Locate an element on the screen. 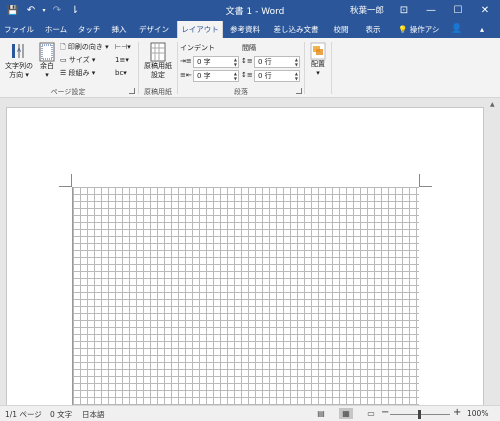 The height and width of the screenshot is (421, 500). arrange-label: 配置 ▾ is located at coordinates (318, 68).